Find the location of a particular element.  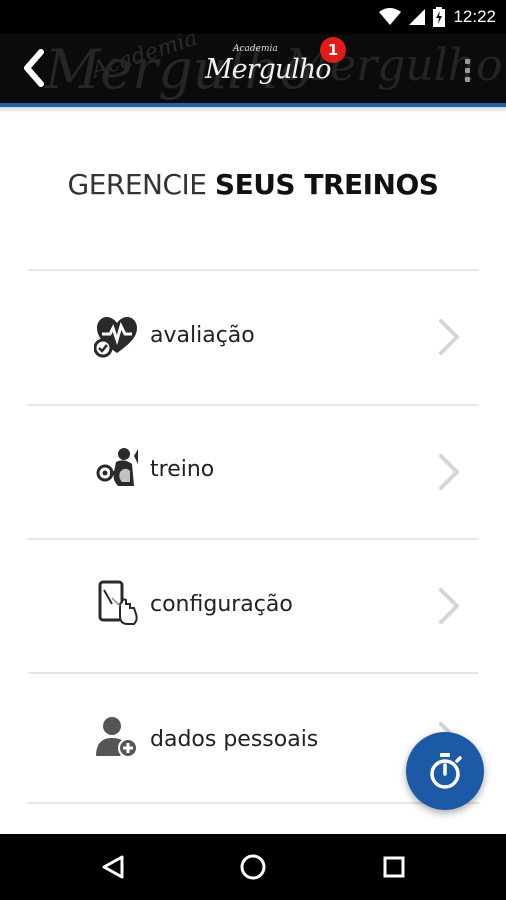

chevron-left-icon is located at coordinates (34, 68).